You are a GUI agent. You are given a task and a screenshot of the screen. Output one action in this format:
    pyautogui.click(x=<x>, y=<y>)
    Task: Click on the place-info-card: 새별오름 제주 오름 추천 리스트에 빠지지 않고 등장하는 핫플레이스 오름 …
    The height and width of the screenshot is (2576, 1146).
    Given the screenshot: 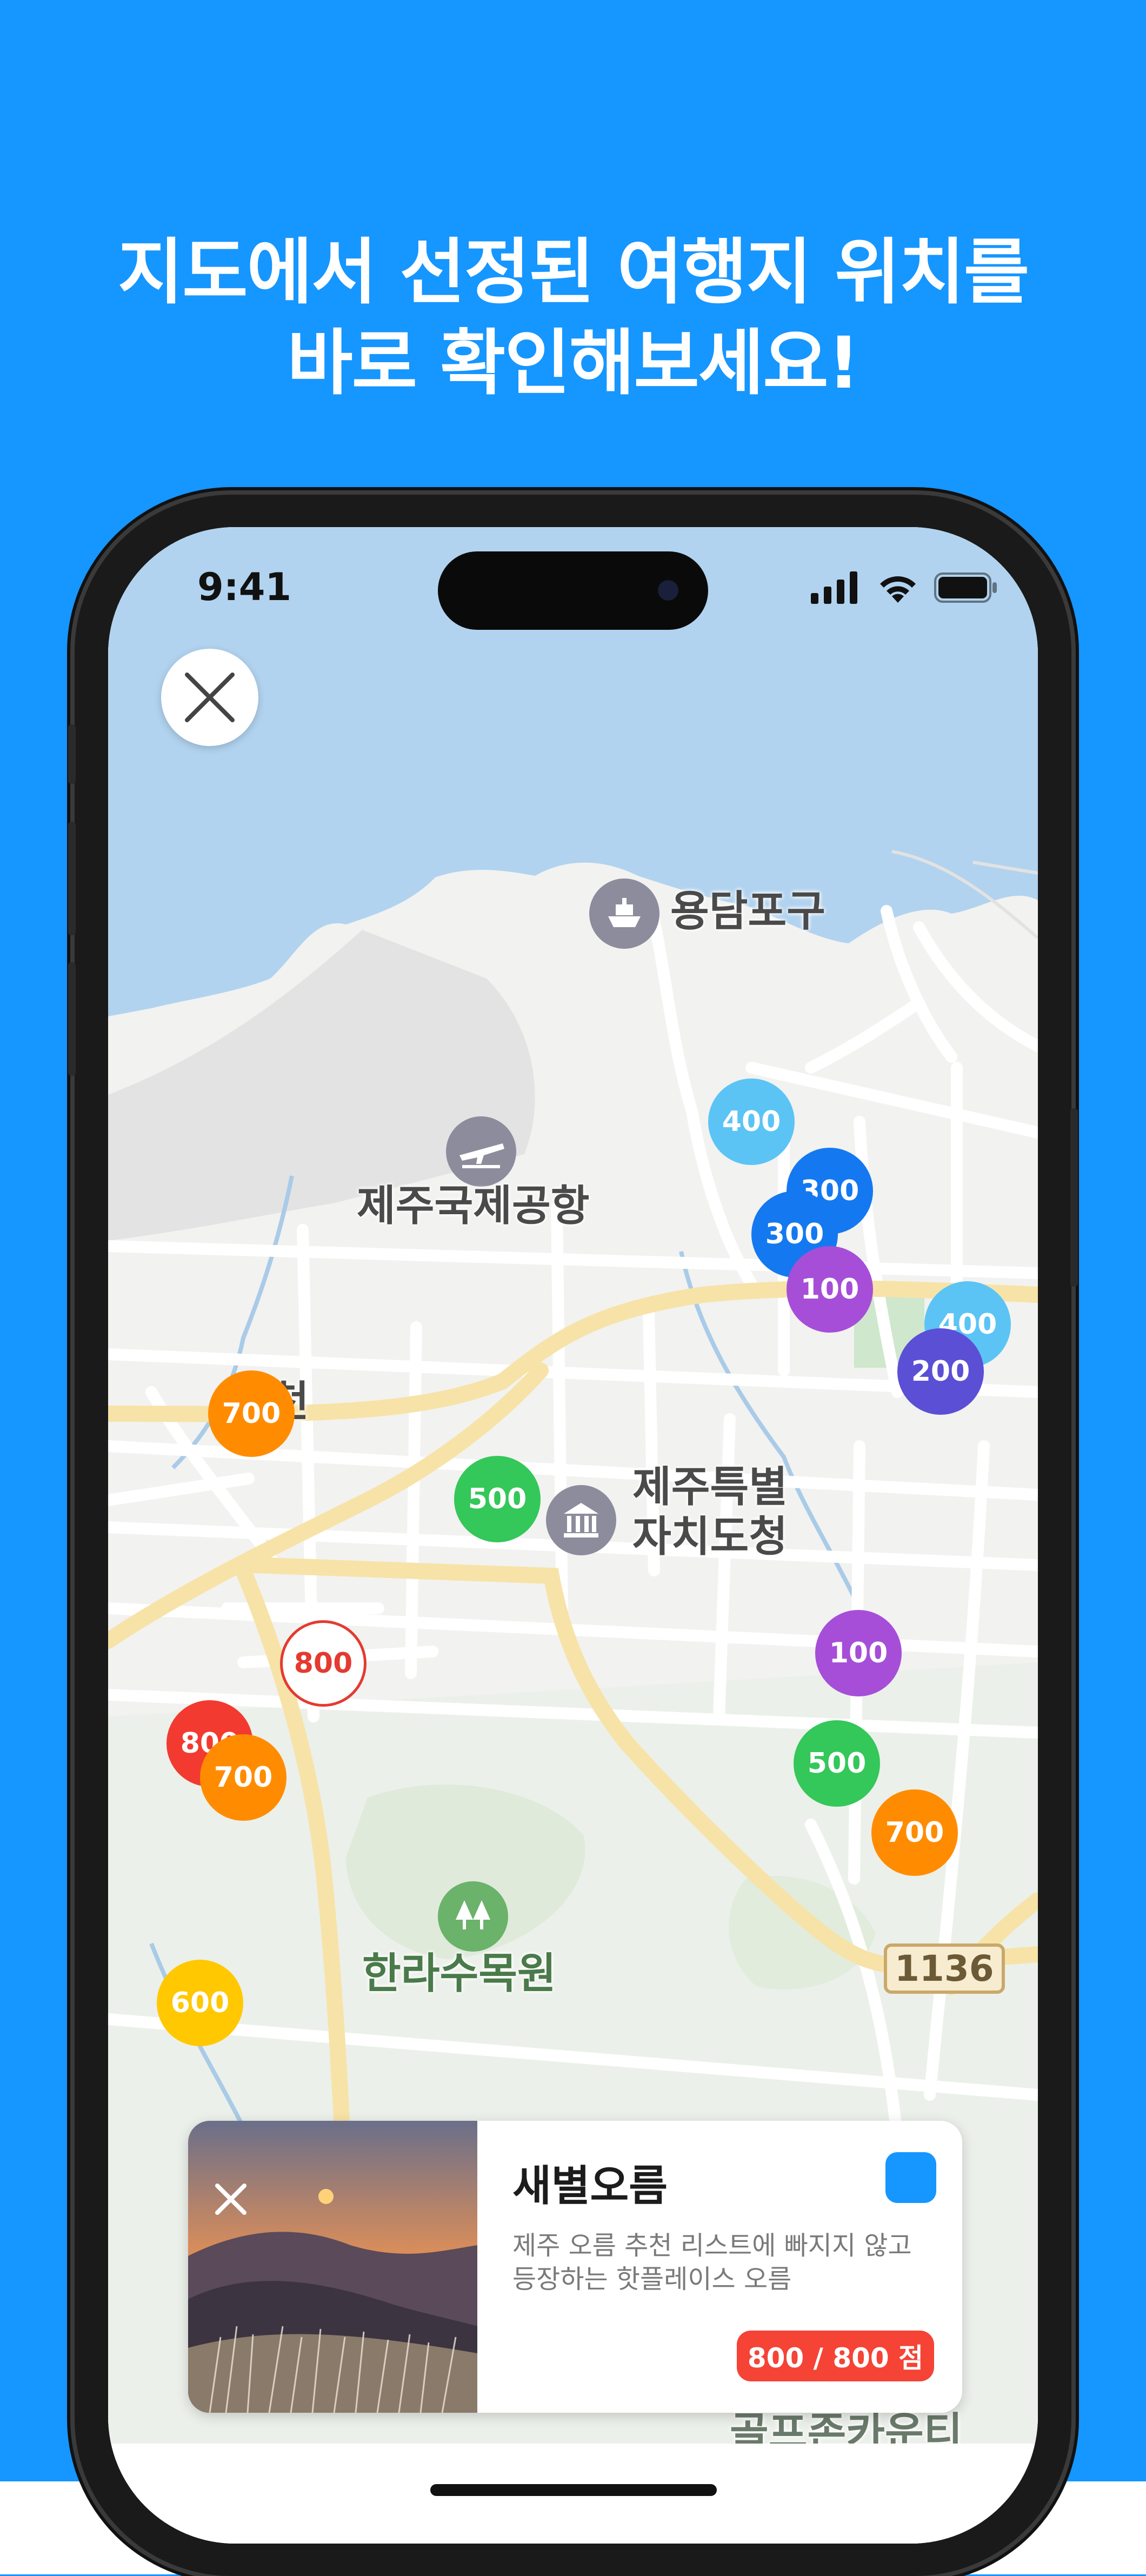 What is the action you would take?
    pyautogui.click(x=575, y=2267)
    